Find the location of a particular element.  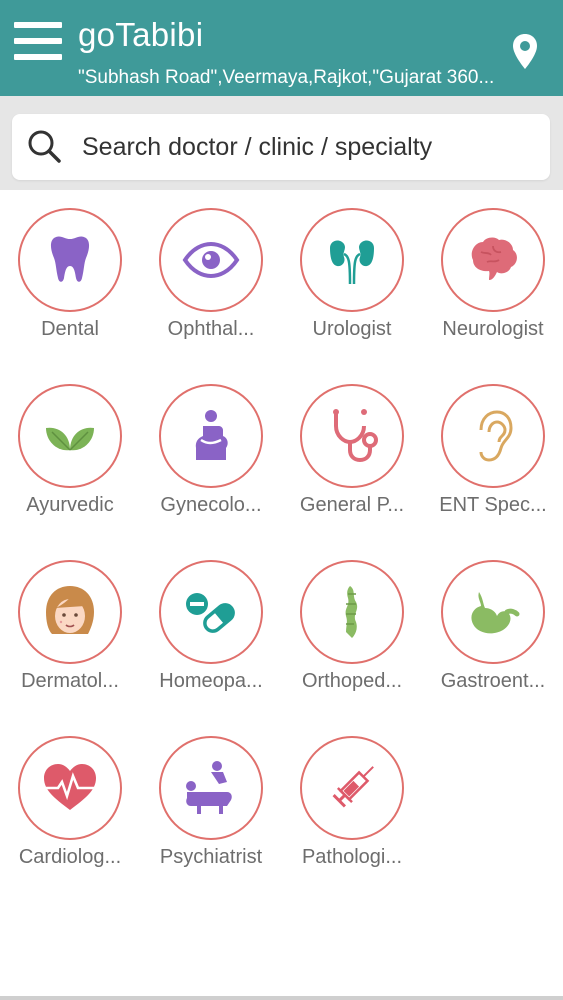

specialty-label: Urologist is located at coordinates (352, 329).